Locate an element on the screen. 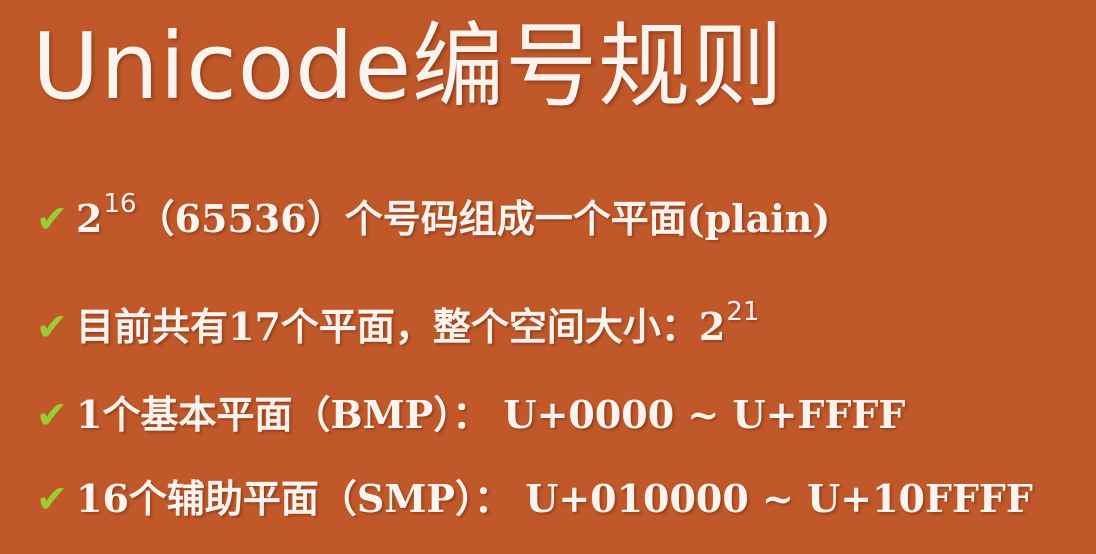  bullet-text: 1个基本平面（BMP）： U+0000 ~ U+FFFF is located at coordinates (491, 414).